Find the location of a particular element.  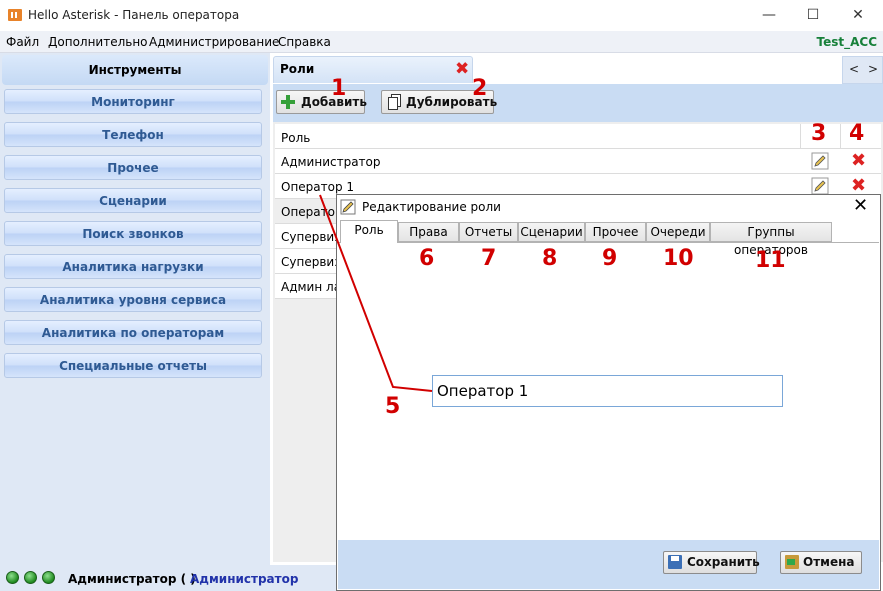

save-label: Сохранить is located at coordinates (723, 562).